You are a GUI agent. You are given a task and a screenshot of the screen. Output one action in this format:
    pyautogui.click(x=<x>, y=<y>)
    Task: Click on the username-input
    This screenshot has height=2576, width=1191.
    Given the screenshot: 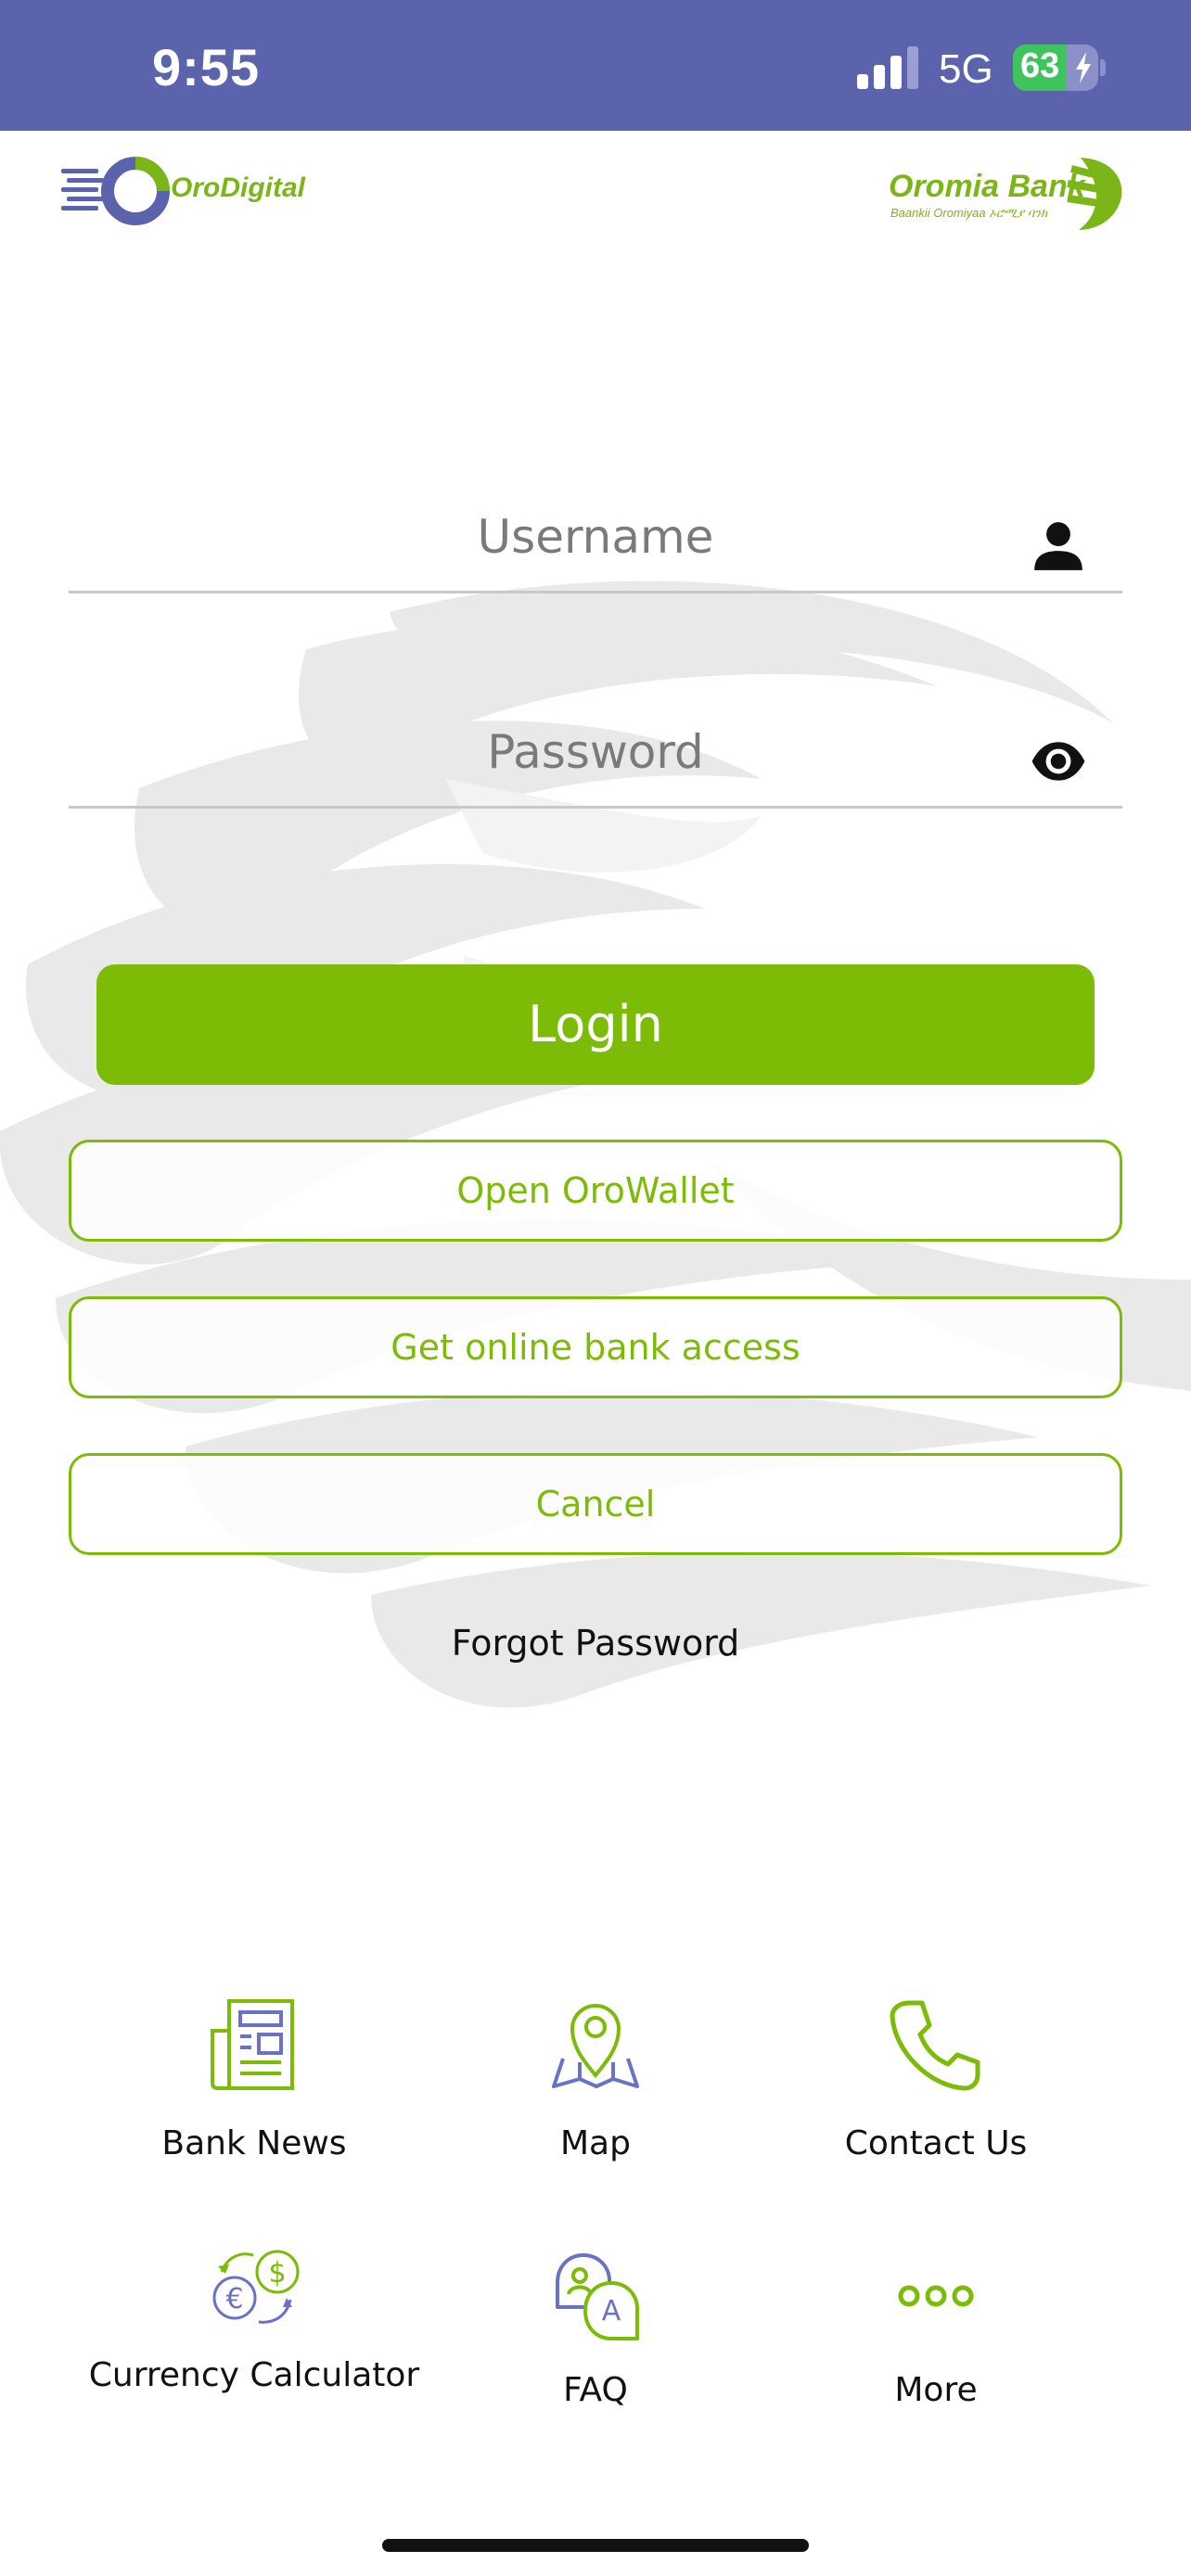 What is the action you would take?
    pyautogui.click(x=595, y=536)
    